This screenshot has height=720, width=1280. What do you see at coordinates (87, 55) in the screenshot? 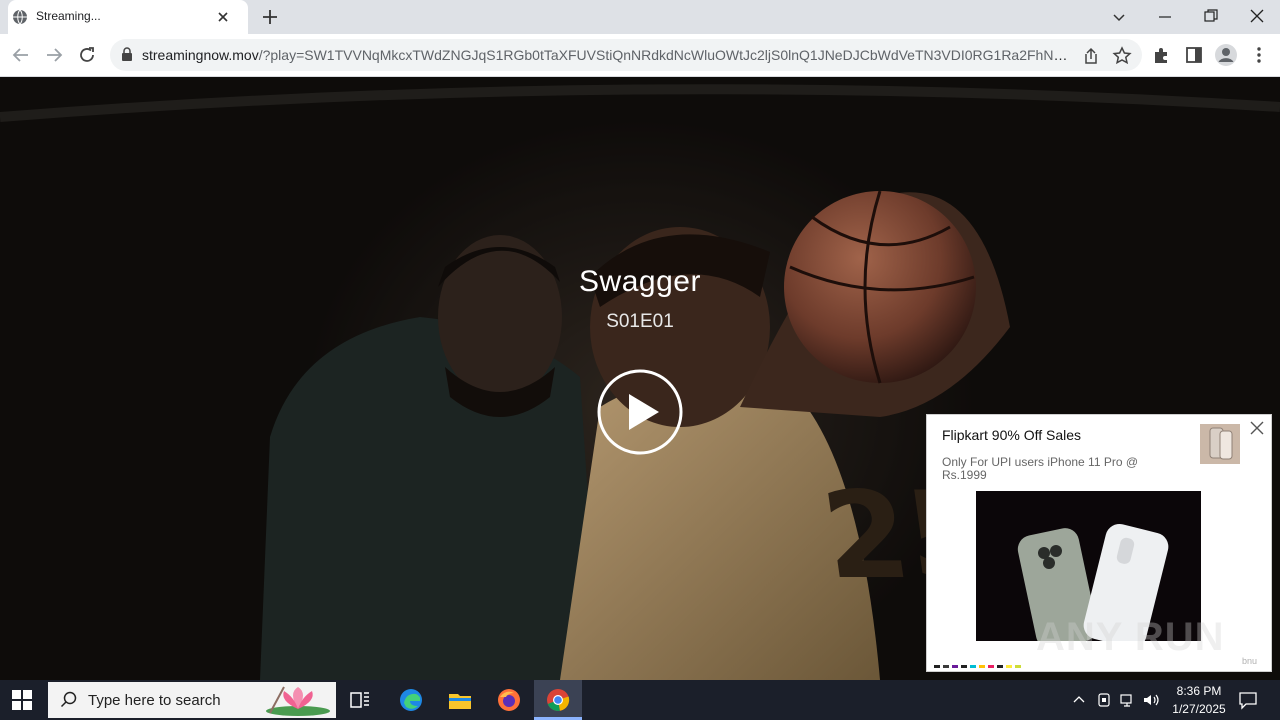
I see `reload-icon` at bounding box center [87, 55].